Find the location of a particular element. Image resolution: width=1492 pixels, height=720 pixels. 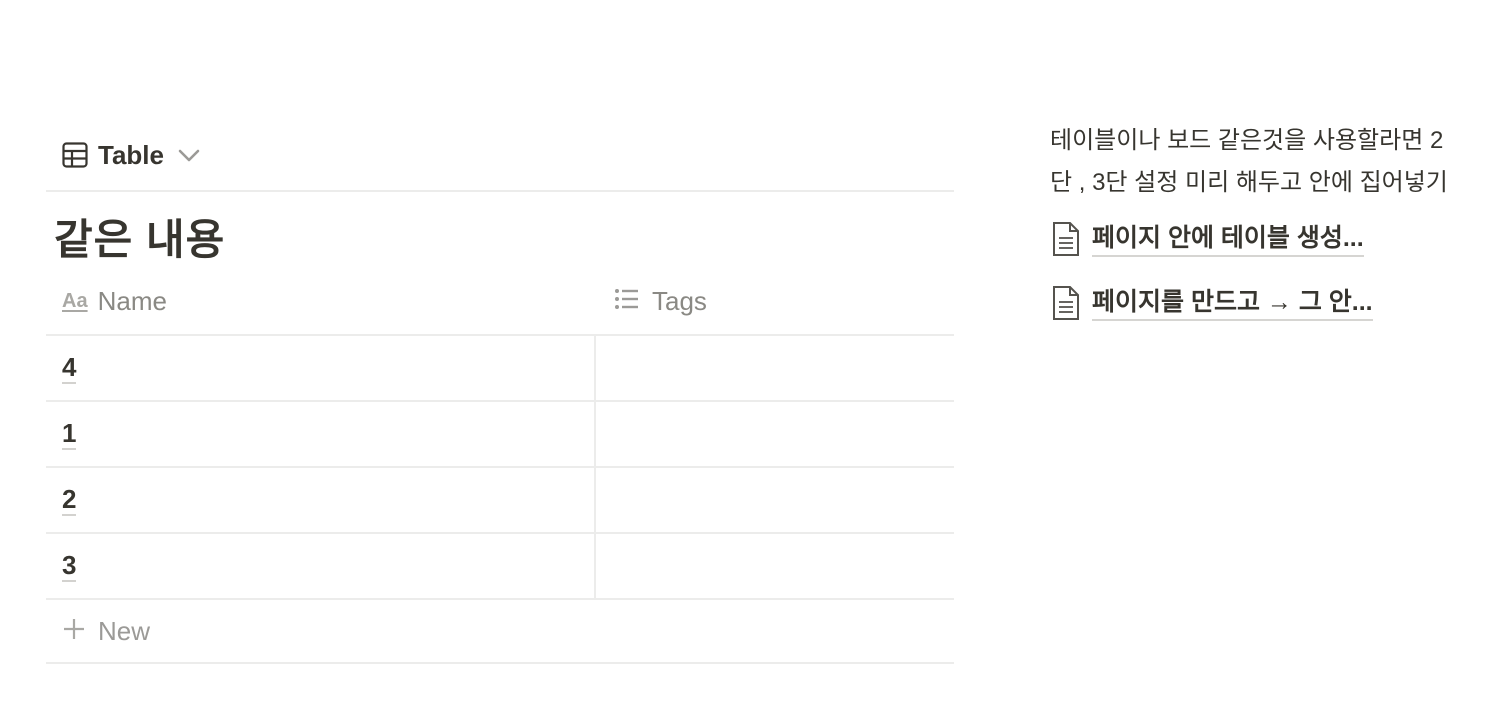

text-property-icon: Aa is located at coordinates (75, 300).